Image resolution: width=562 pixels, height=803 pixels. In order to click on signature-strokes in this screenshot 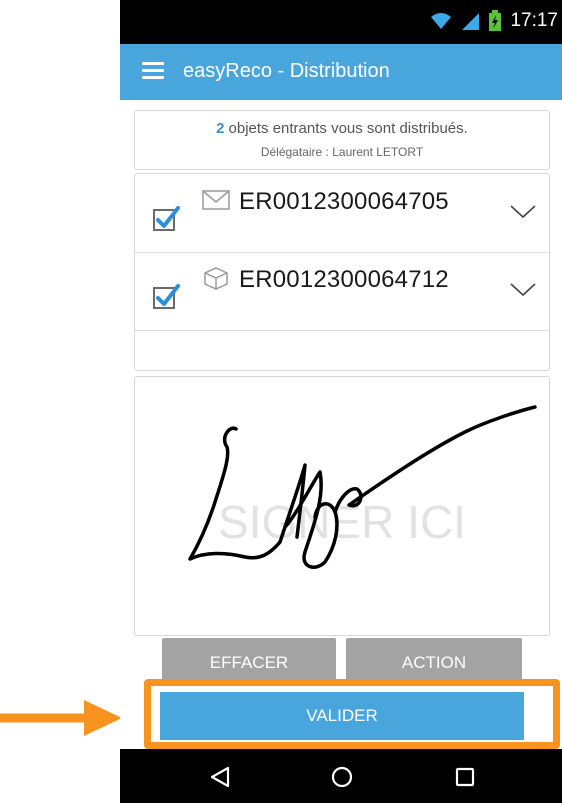, I will do `click(362, 487)`.